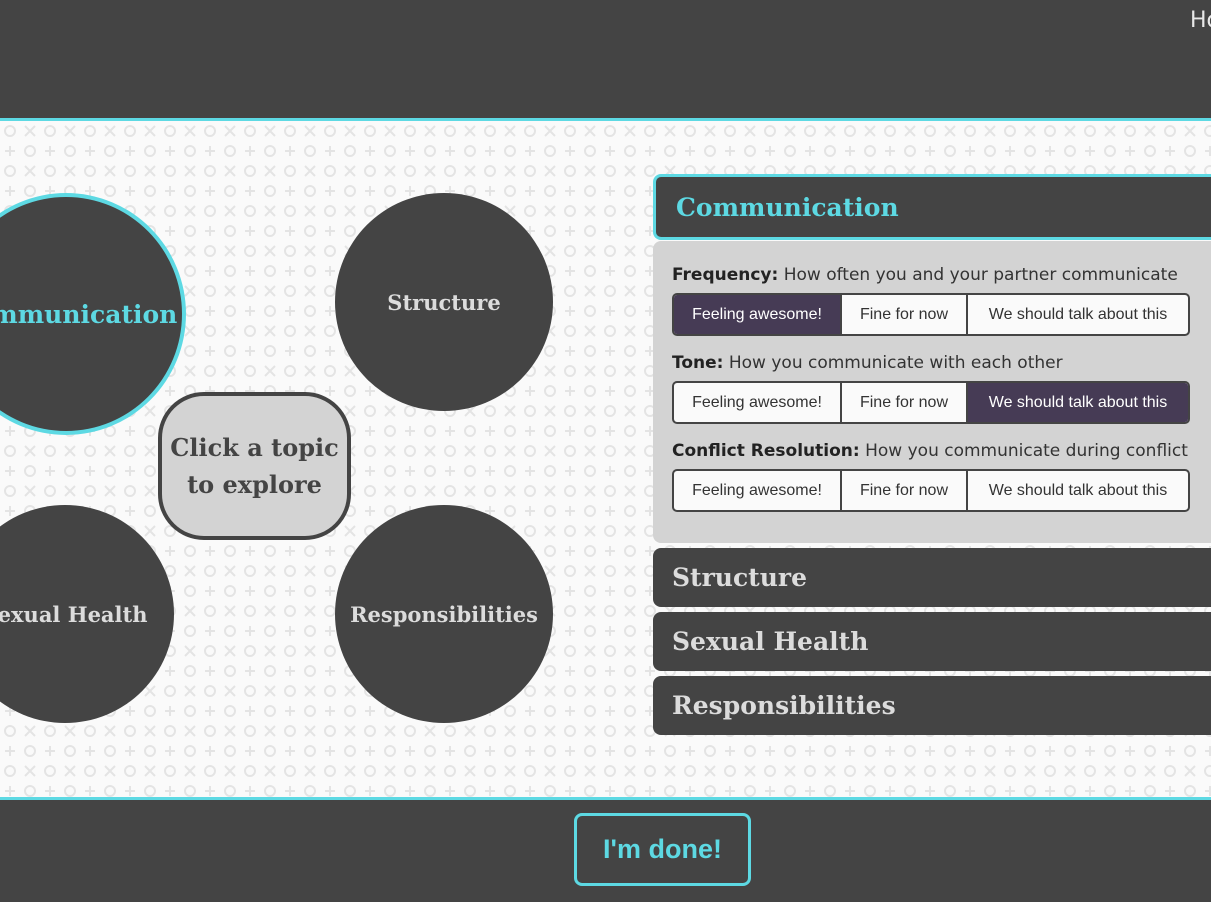 The image size is (1211, 902). I want to click on question-conflict-text: How you communicate during conflict, so click(1026, 451).